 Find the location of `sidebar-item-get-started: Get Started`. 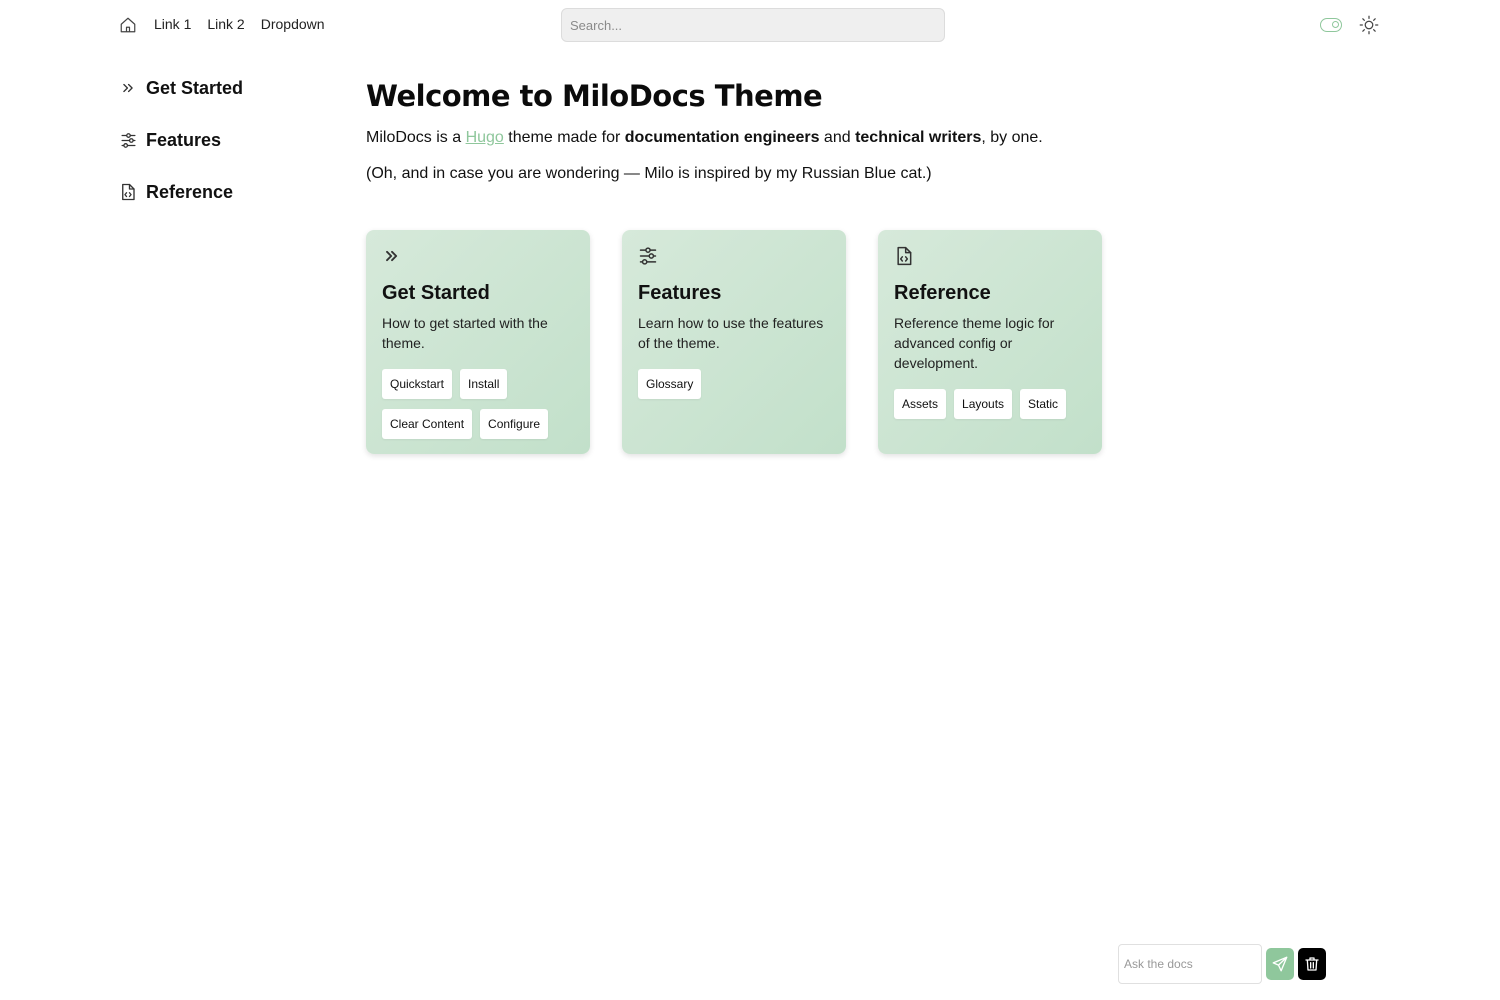

sidebar-item-get-started: Get Started is located at coordinates (181, 88).